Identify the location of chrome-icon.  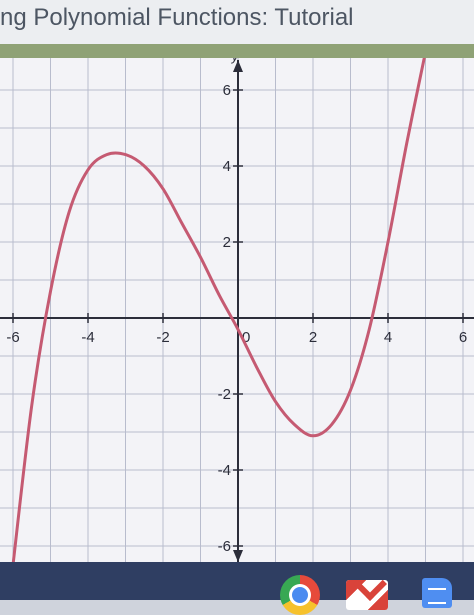
(300, 595).